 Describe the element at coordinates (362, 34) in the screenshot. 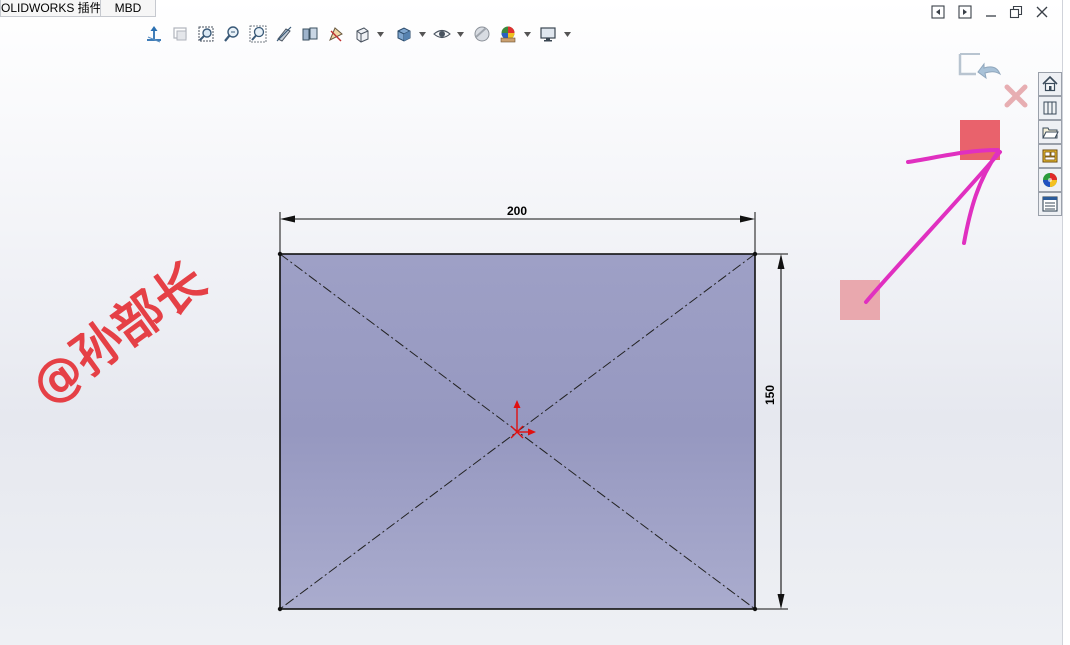

I see `view-orientation-cube-icon` at that location.